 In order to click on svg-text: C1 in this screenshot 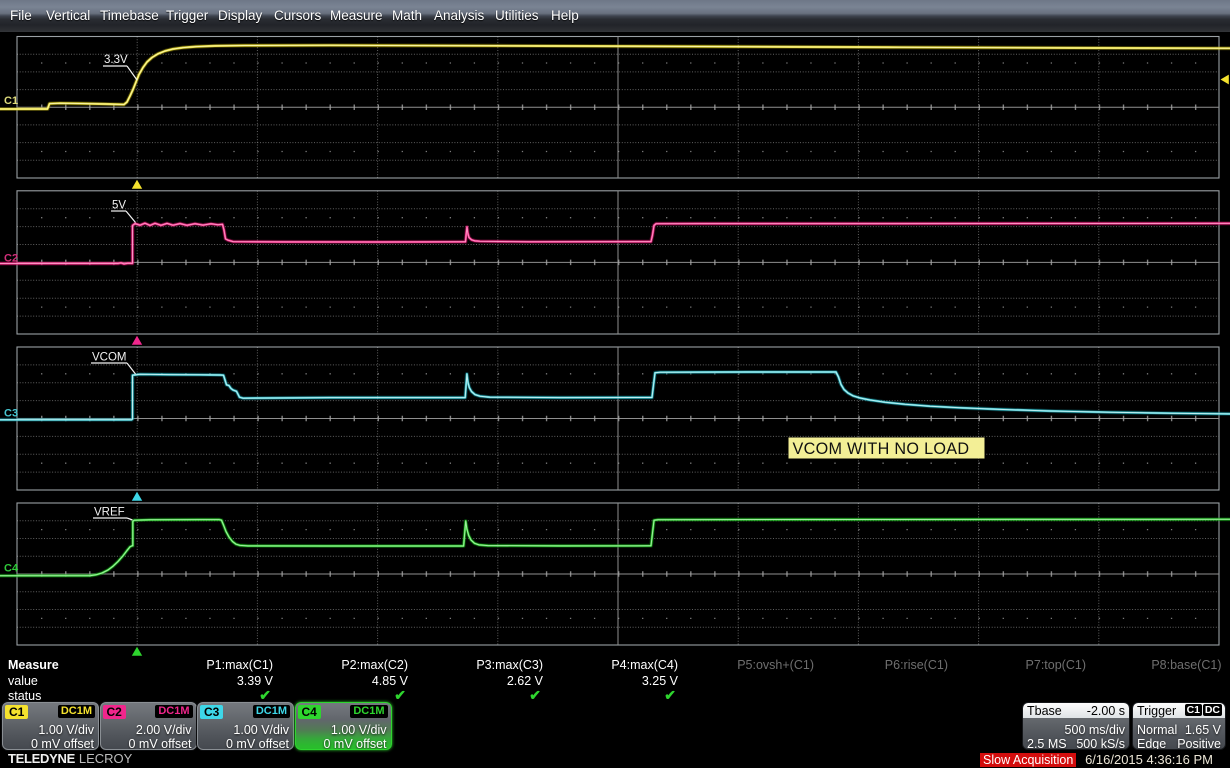, I will do `click(11, 101)`.